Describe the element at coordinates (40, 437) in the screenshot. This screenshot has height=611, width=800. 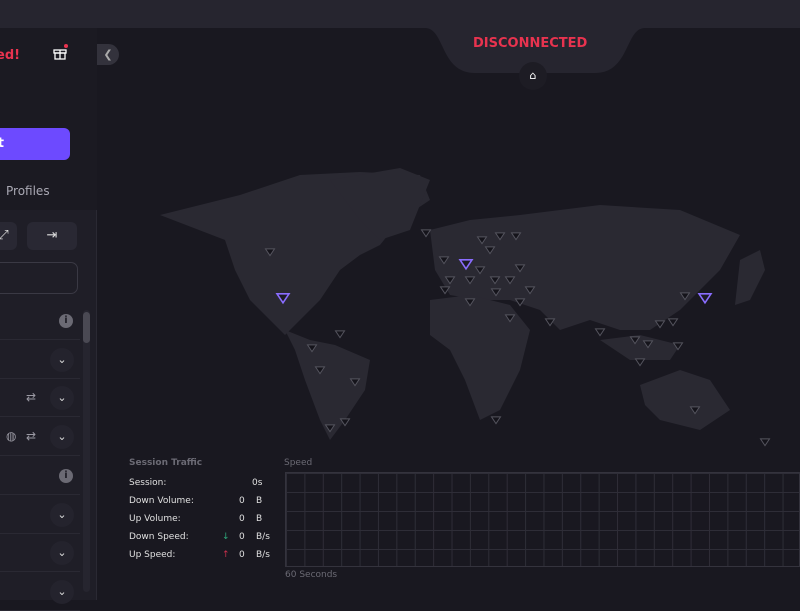
I see `list-item: ⌄ ◍ ⇄` at that location.